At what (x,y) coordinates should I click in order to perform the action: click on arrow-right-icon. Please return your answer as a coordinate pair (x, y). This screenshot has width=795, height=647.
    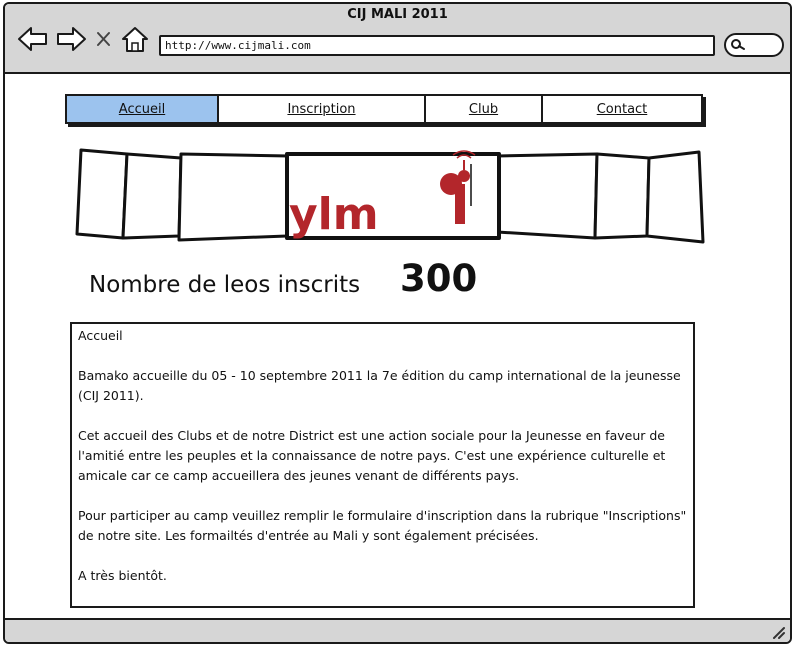
    Looking at the image, I should click on (71, 39).